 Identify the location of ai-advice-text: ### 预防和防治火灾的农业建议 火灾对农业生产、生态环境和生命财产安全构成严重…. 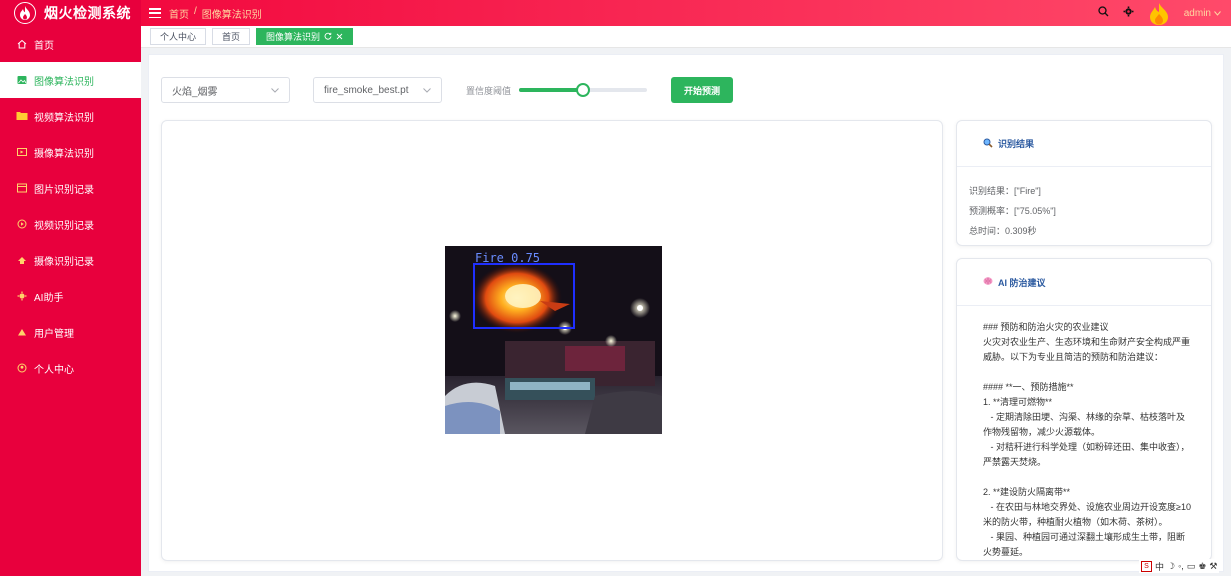
(1084, 431).